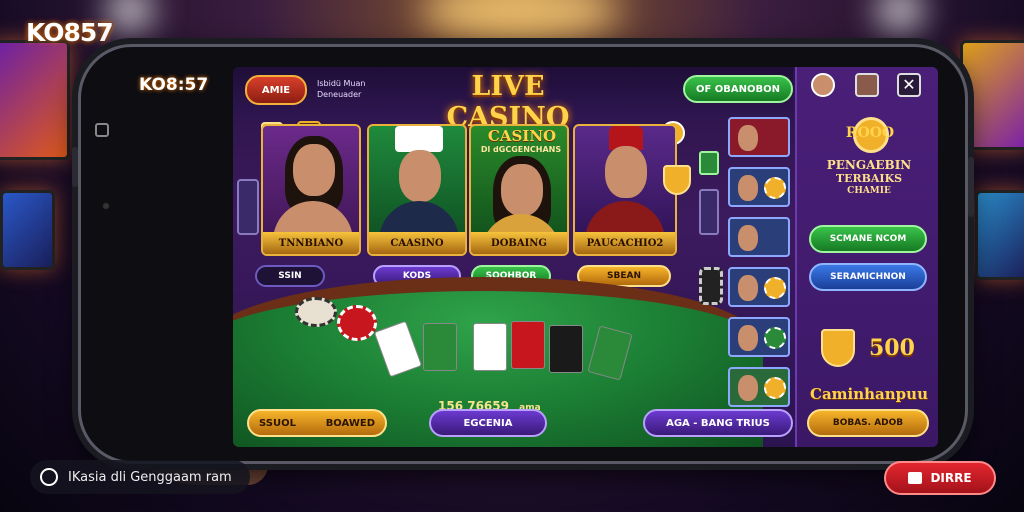  I want to click on spotlight-left, so click(130, 15).